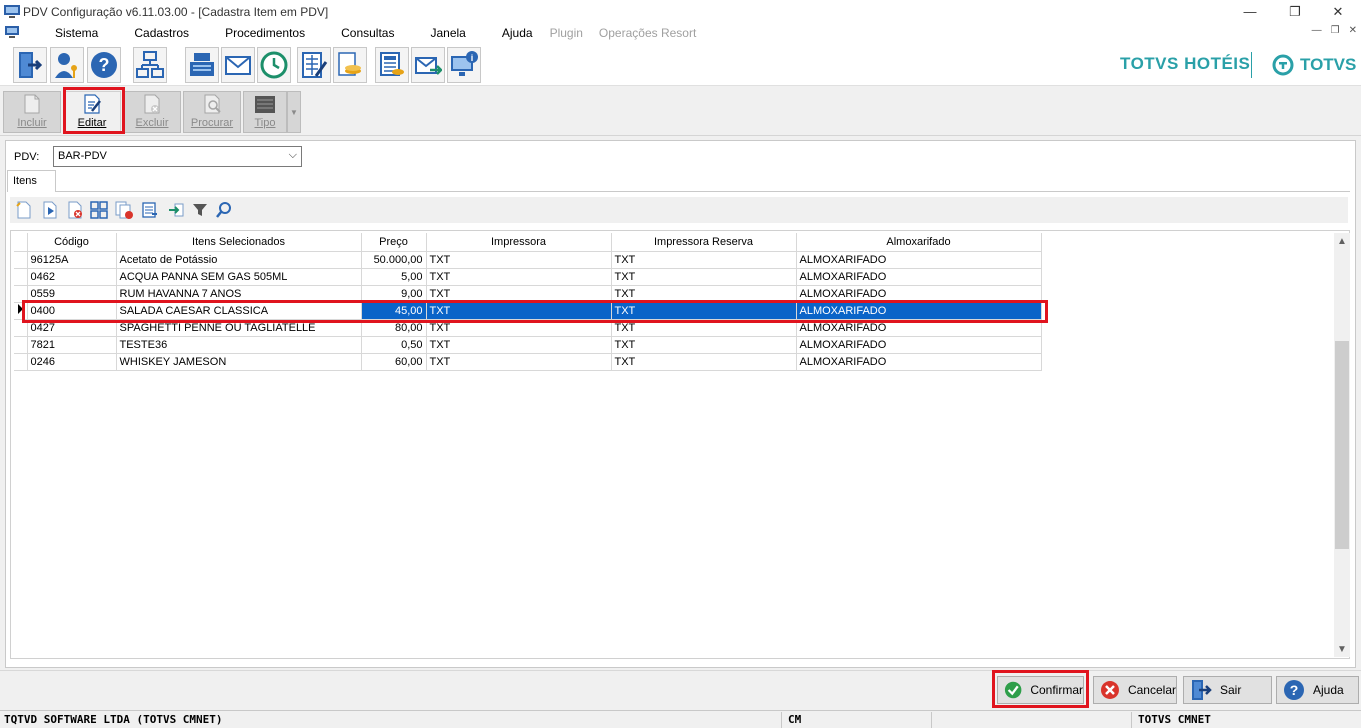 This screenshot has width=1361, height=728. I want to click on restore-button: ❐, so click(1295, 11).